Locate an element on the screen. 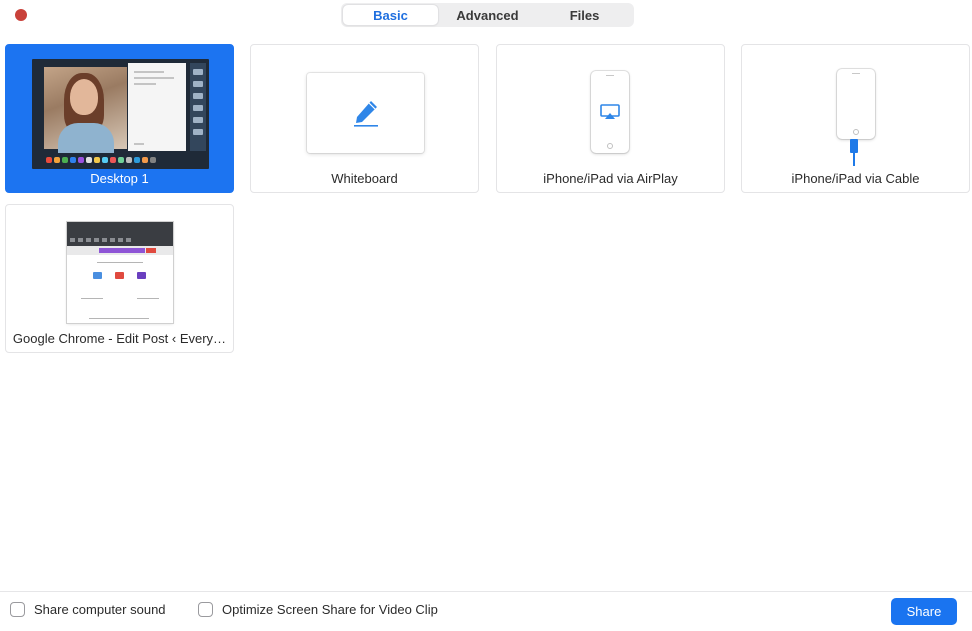 This screenshot has height=631, width=972. webcam-photo is located at coordinates (85, 110).